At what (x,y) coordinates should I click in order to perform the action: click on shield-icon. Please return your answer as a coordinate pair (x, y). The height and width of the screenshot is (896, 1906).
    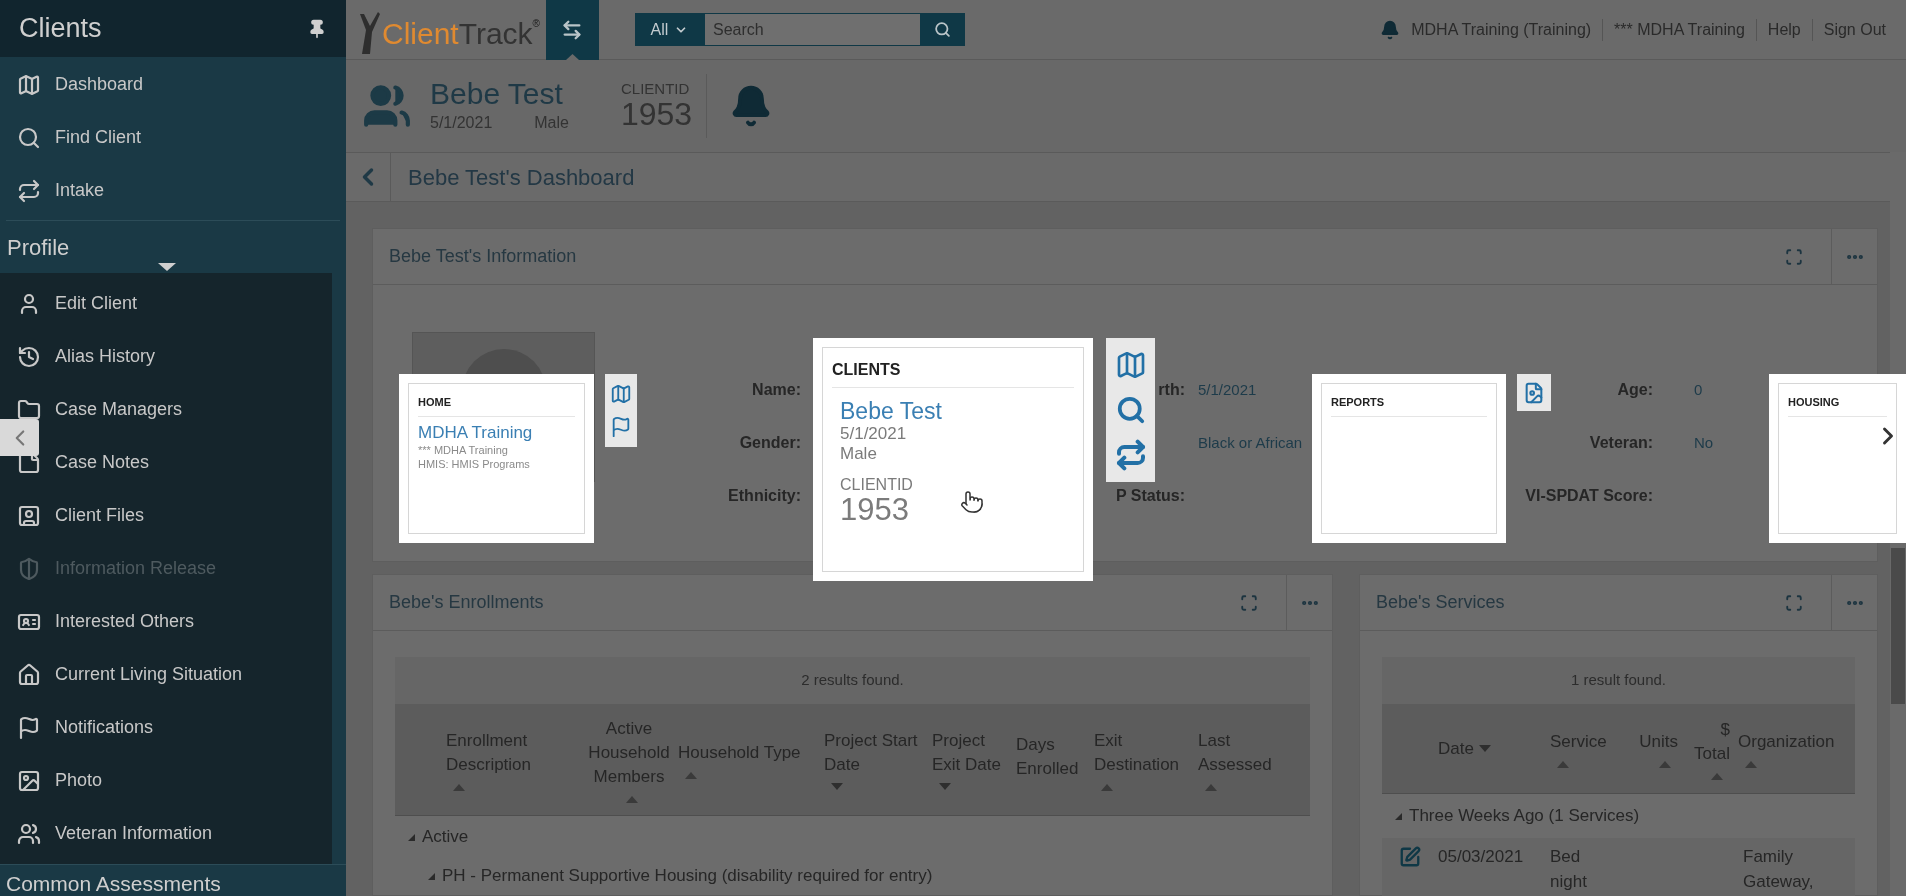
    Looking at the image, I should click on (29, 568).